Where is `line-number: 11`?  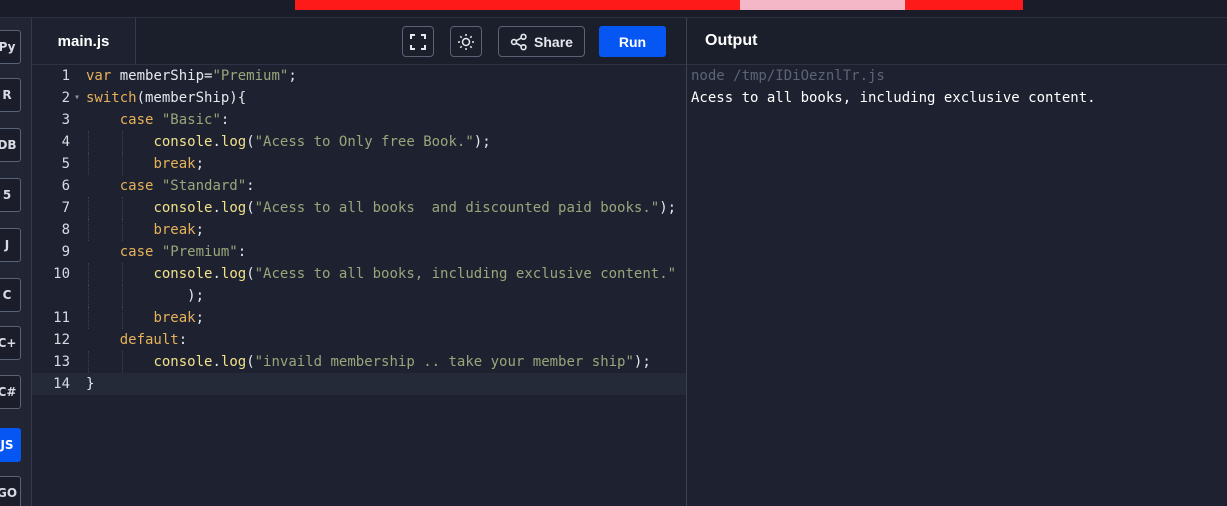 line-number: 11 is located at coordinates (61, 318).